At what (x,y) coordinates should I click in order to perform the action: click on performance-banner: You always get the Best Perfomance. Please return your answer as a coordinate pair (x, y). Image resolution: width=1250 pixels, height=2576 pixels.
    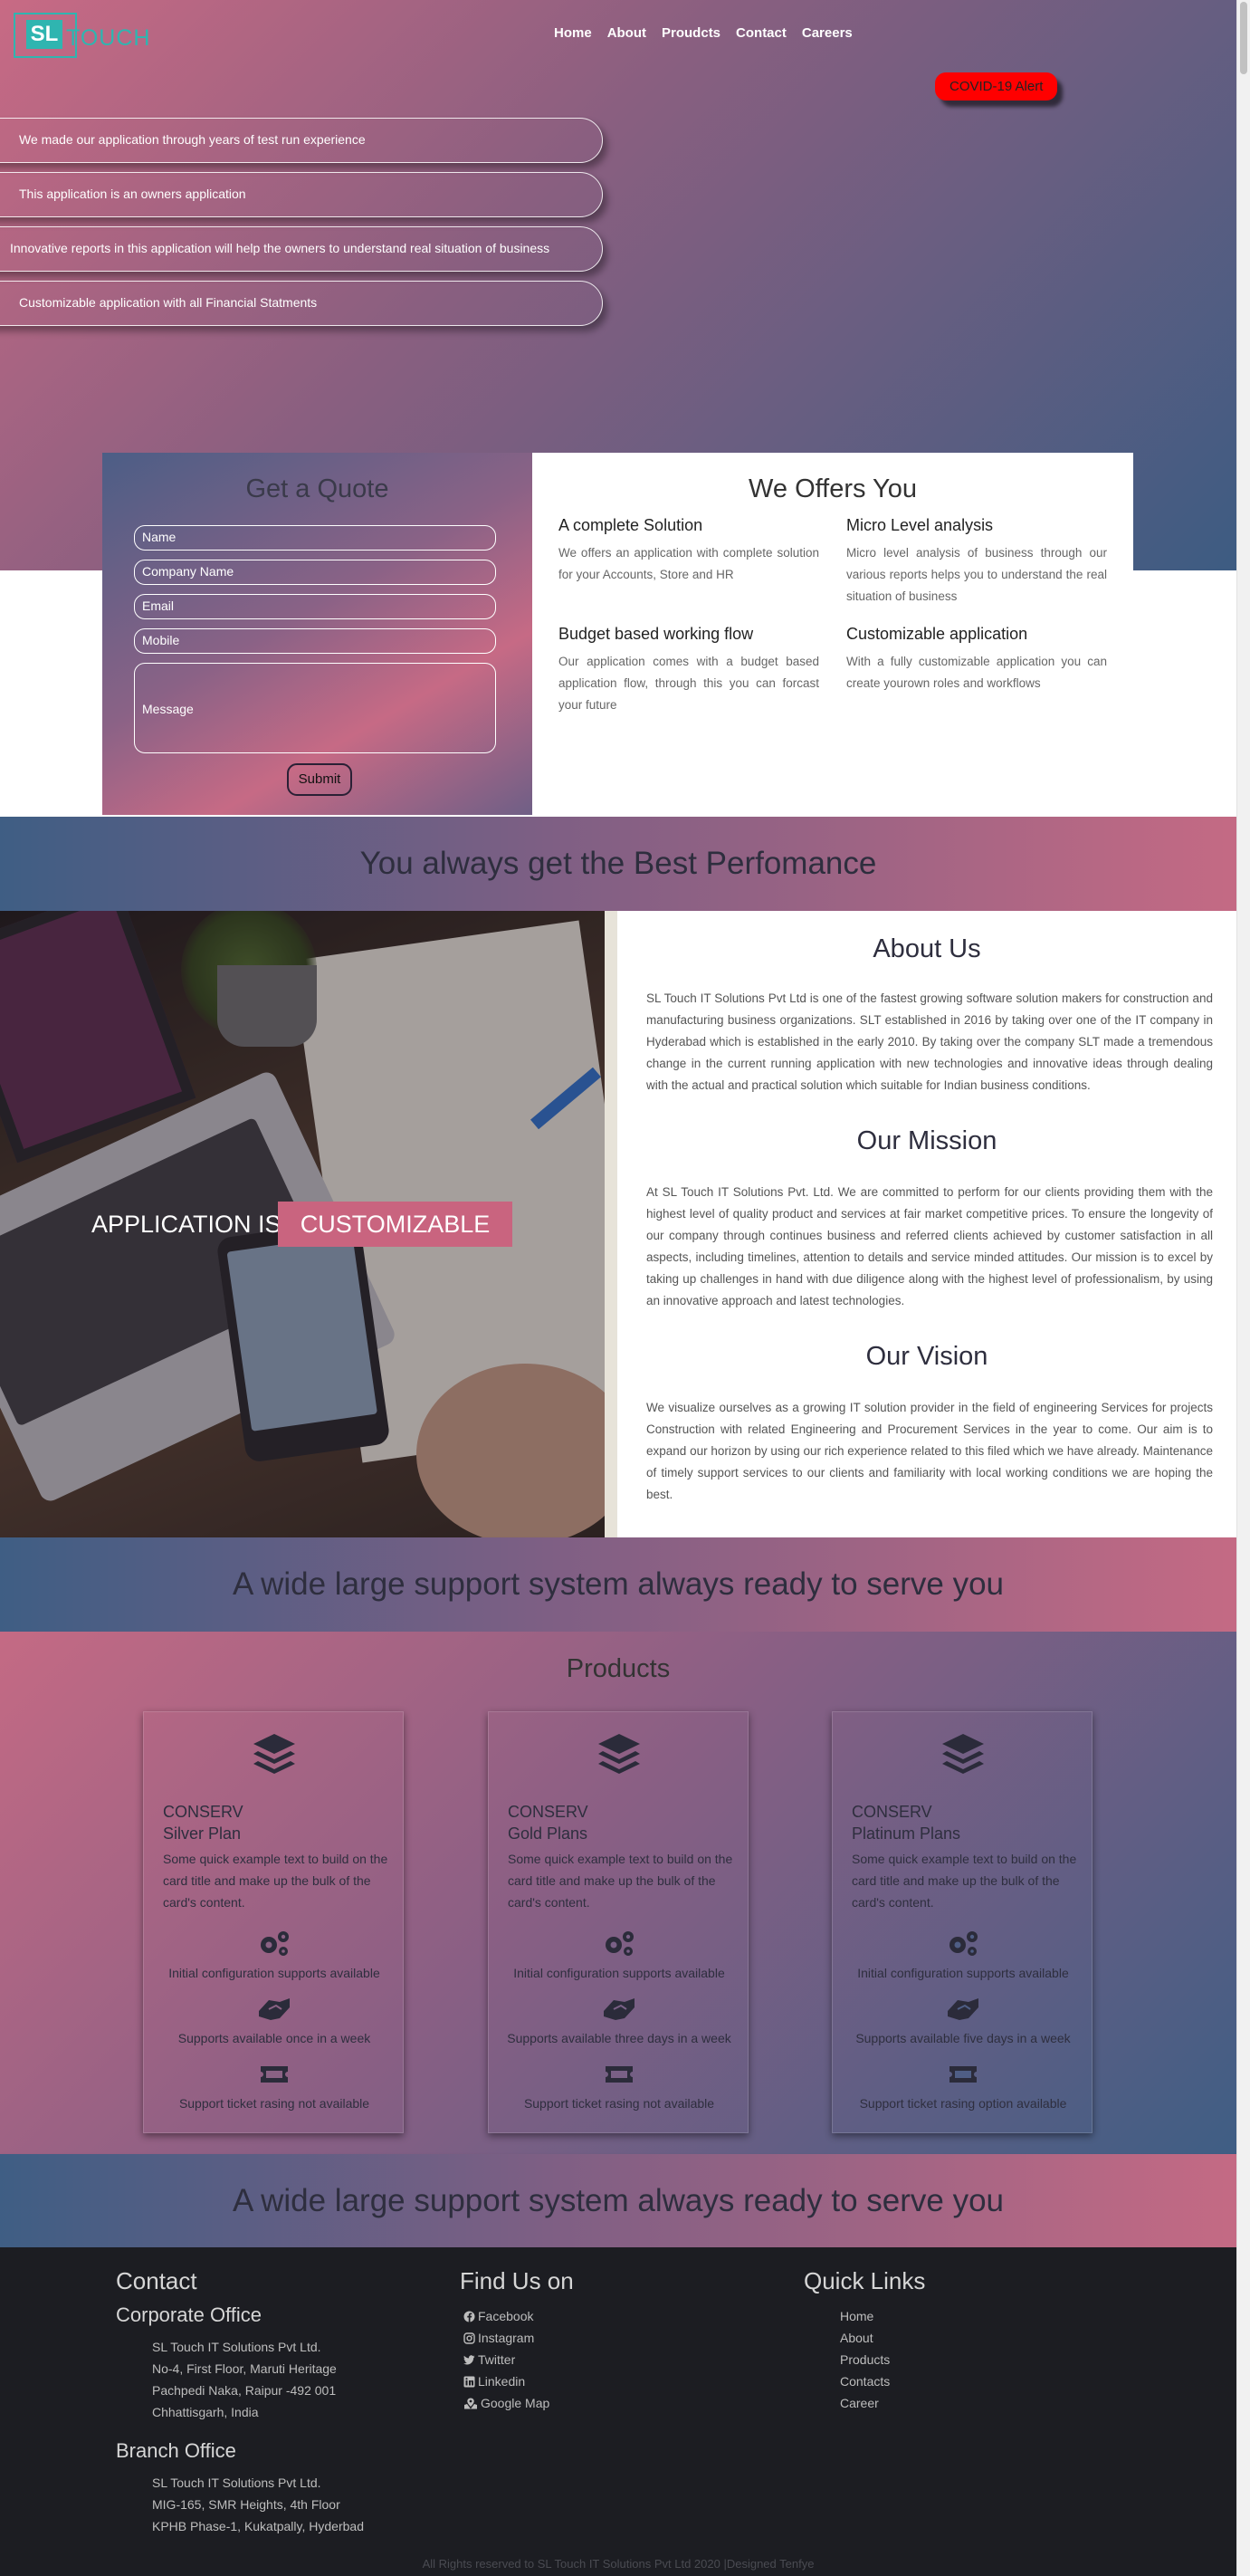
    Looking at the image, I should click on (618, 864).